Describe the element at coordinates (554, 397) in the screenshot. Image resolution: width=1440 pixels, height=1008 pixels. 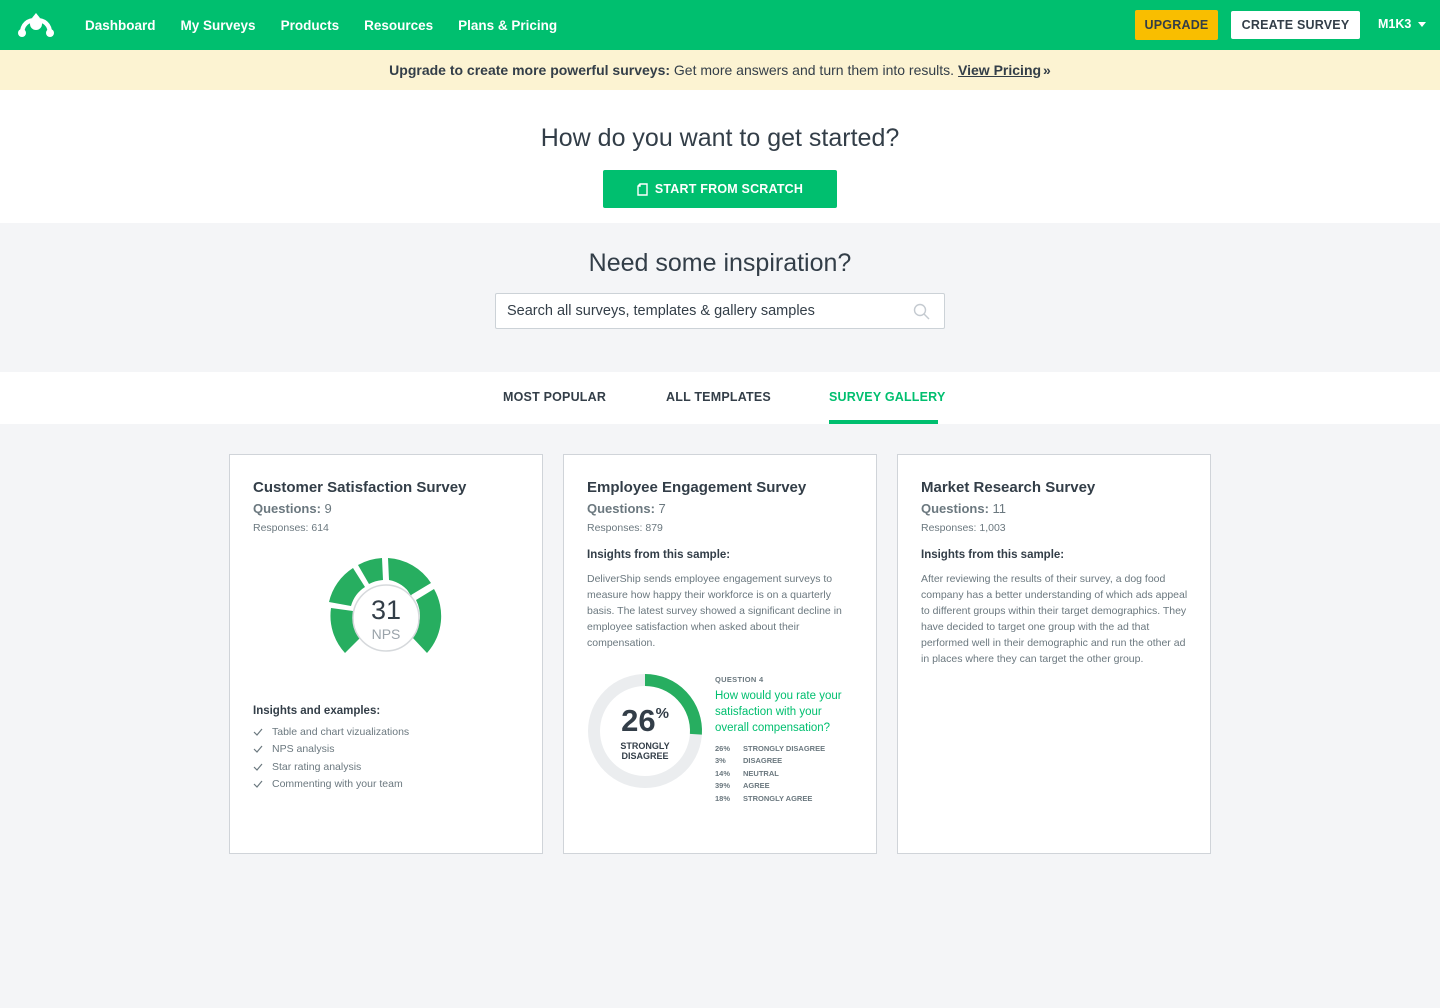
I see `tab-most-popular: MOST POPULAR` at that location.